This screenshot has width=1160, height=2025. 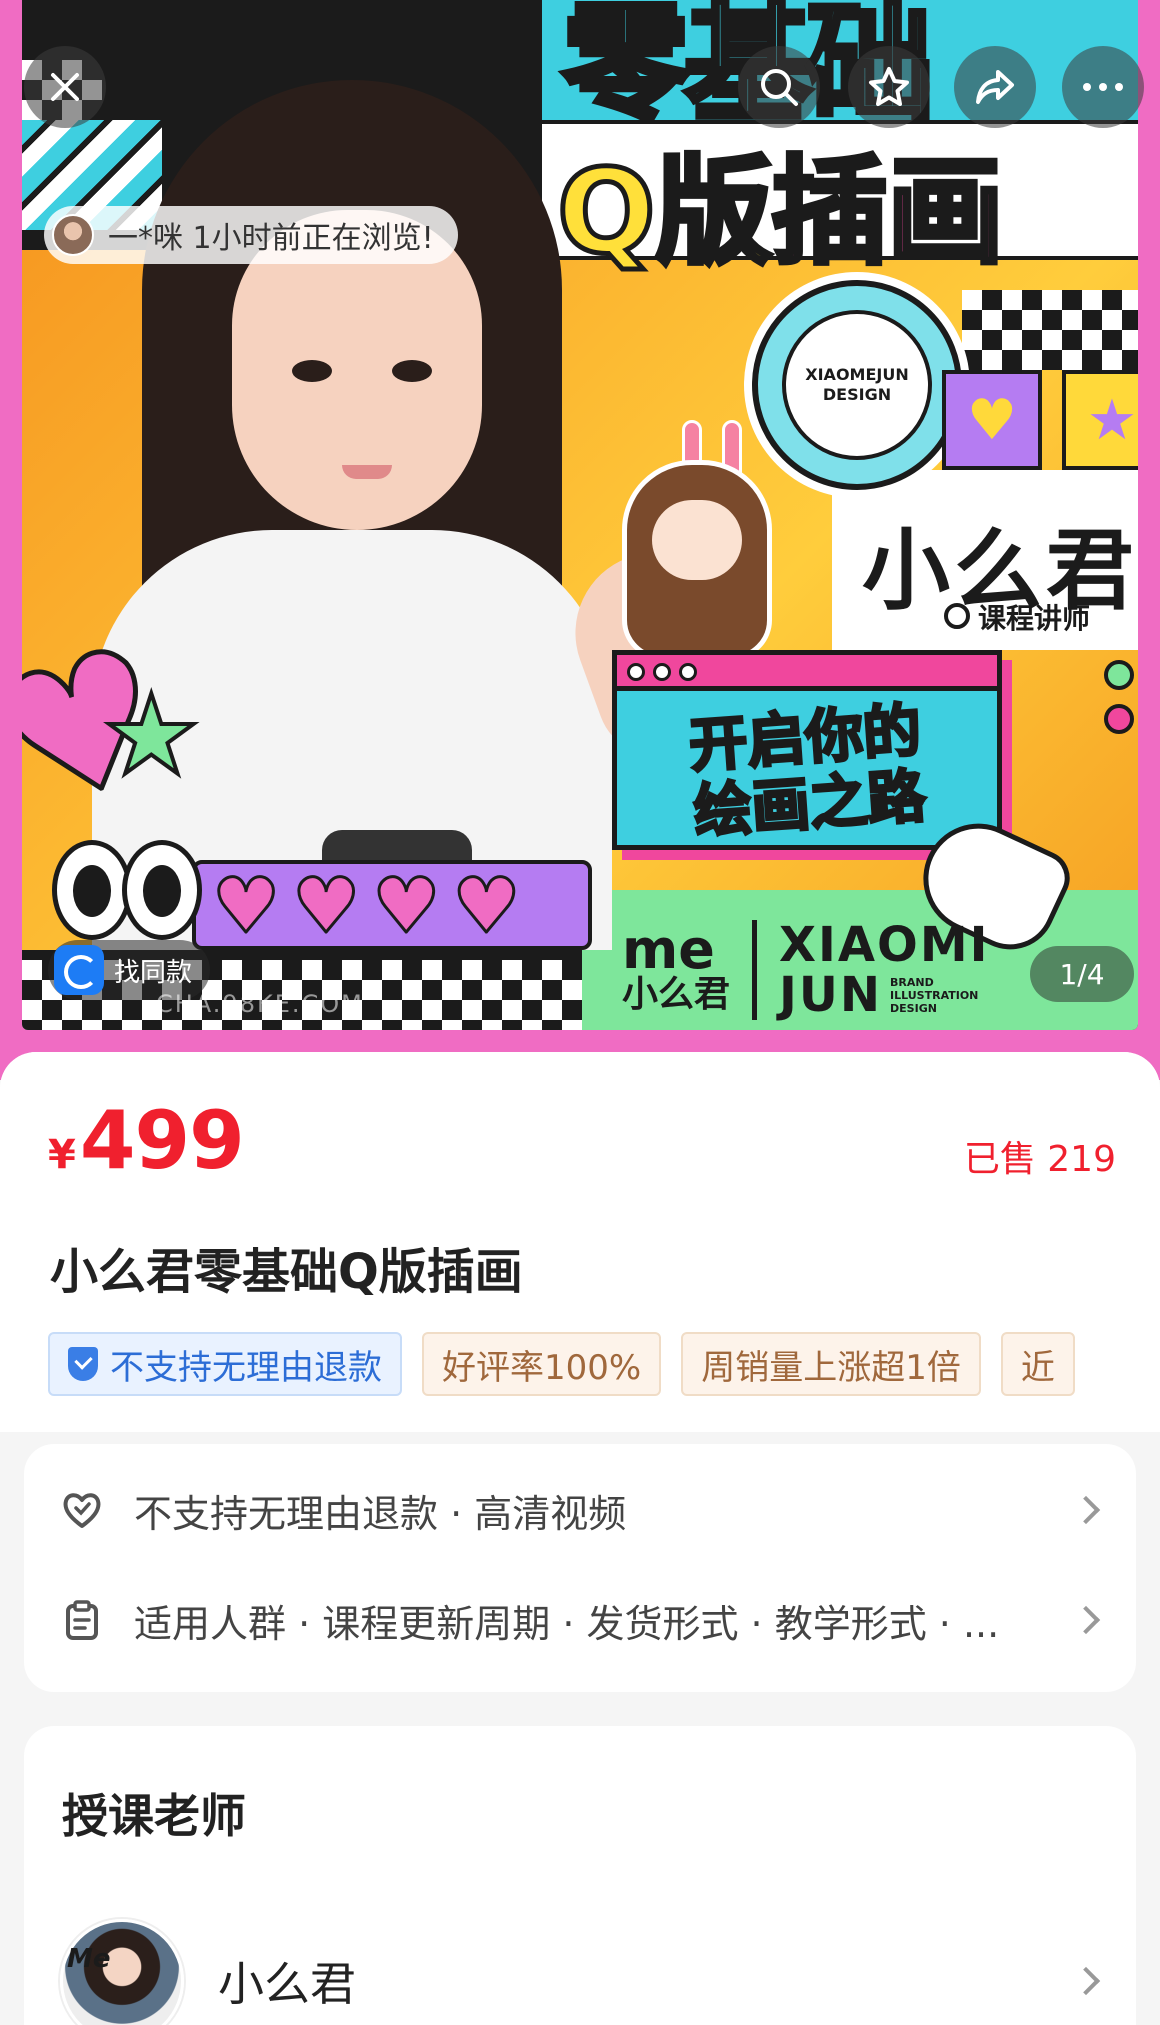 I want to click on teacher-card: 授课老师 Me 小么君, so click(x=580, y=1875).